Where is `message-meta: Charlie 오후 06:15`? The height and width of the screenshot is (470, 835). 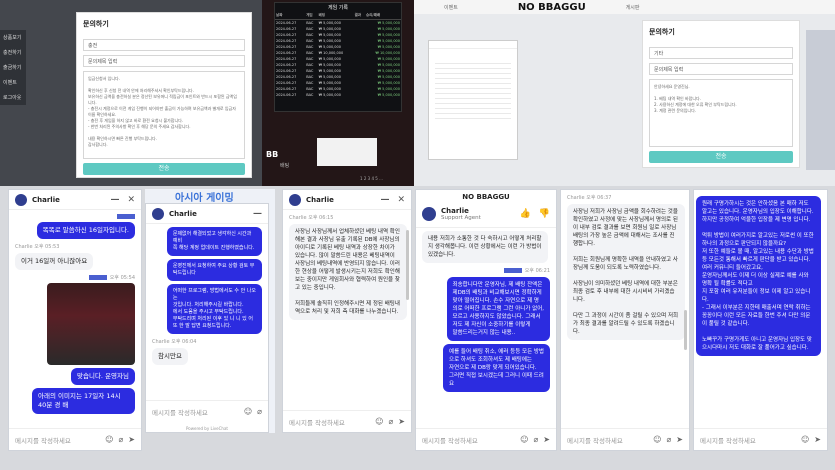
message-meta: Charlie 오후 06:15 is located at coordinates (311, 218).